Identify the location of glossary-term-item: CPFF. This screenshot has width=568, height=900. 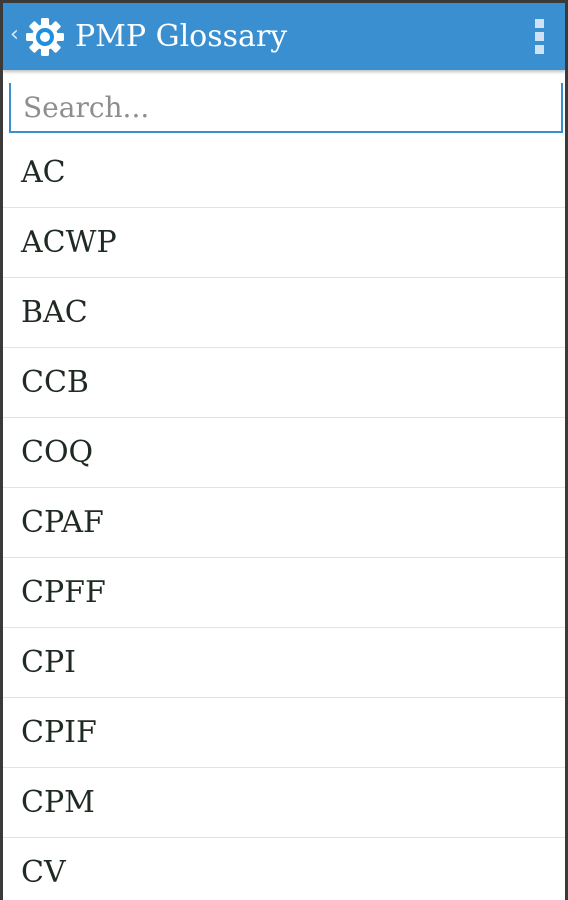
(284, 593).